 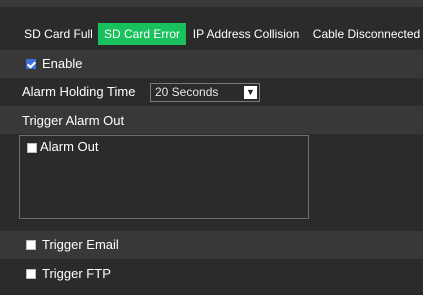 I want to click on alarm-out-checkbox, so click(x=32, y=148).